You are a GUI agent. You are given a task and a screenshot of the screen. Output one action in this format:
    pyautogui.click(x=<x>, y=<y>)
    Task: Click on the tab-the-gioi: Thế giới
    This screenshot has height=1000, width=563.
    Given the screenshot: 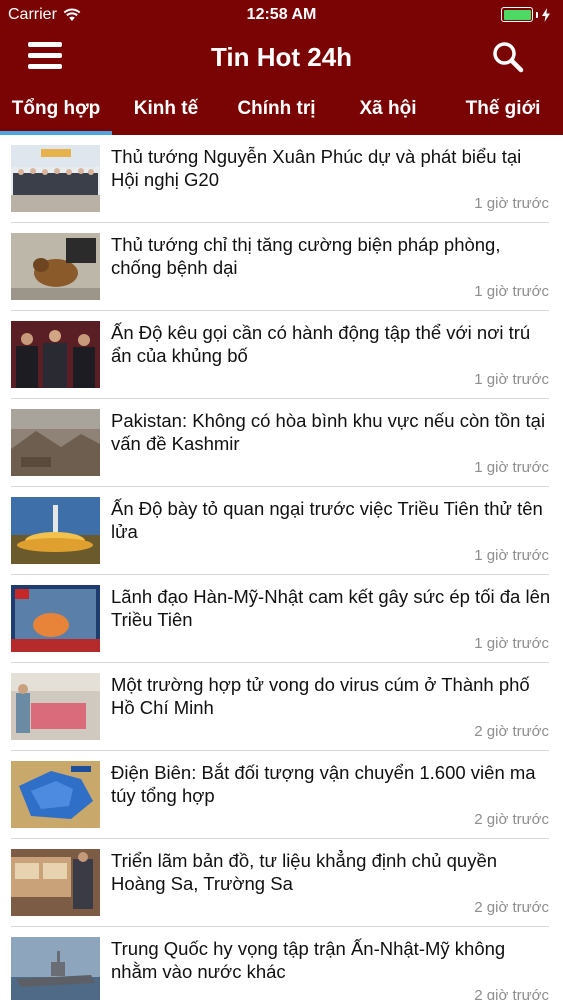 What is the action you would take?
    pyautogui.click(x=503, y=111)
    